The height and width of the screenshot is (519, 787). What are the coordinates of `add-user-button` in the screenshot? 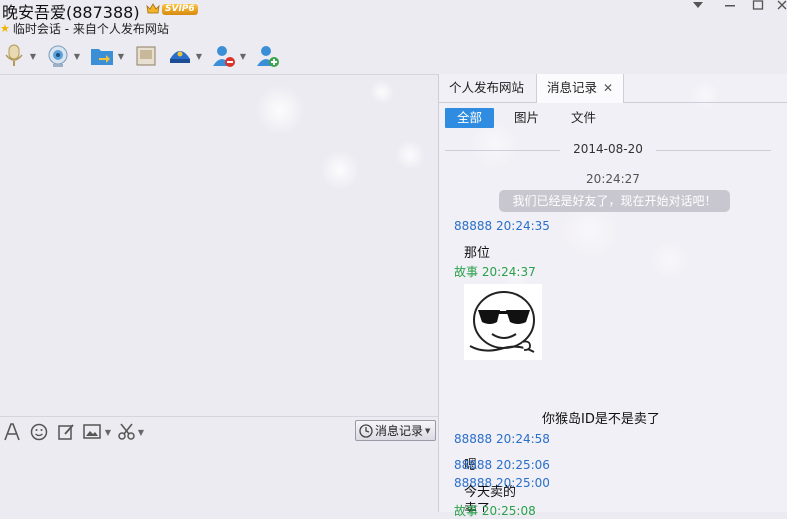 It's located at (268, 56).